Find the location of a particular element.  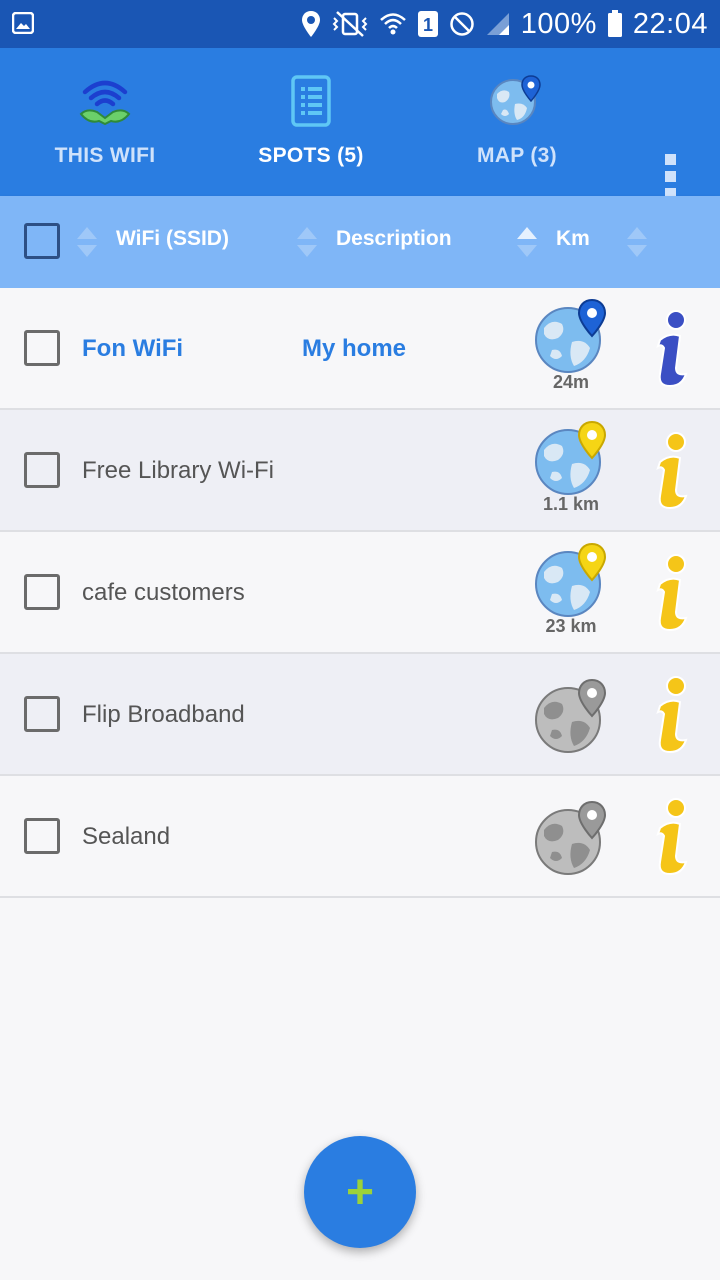

row-ssid: cafe customers is located at coordinates (163, 592).